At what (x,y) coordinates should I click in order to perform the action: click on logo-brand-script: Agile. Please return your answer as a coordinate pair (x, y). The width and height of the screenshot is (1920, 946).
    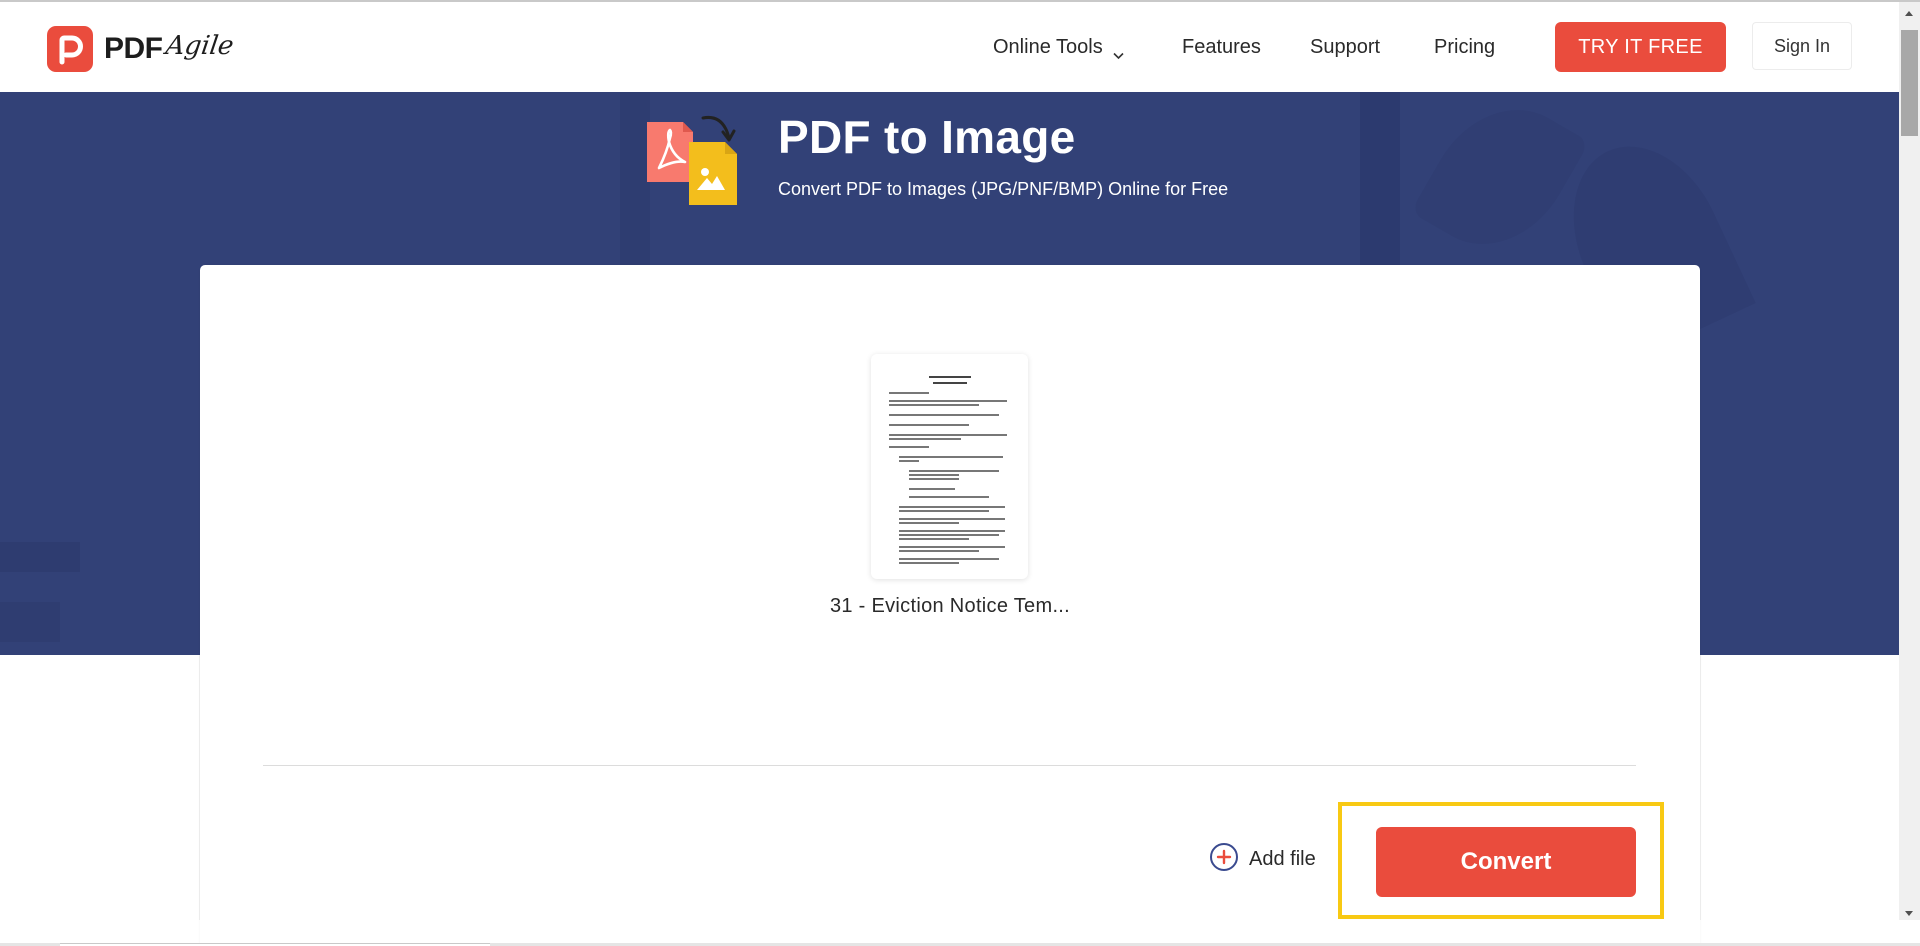
    Looking at the image, I should click on (199, 46).